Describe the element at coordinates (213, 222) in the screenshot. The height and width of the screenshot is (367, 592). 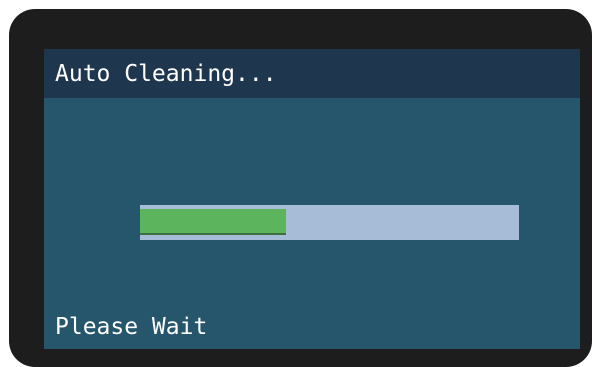
I see `progress-bar-fill` at that location.